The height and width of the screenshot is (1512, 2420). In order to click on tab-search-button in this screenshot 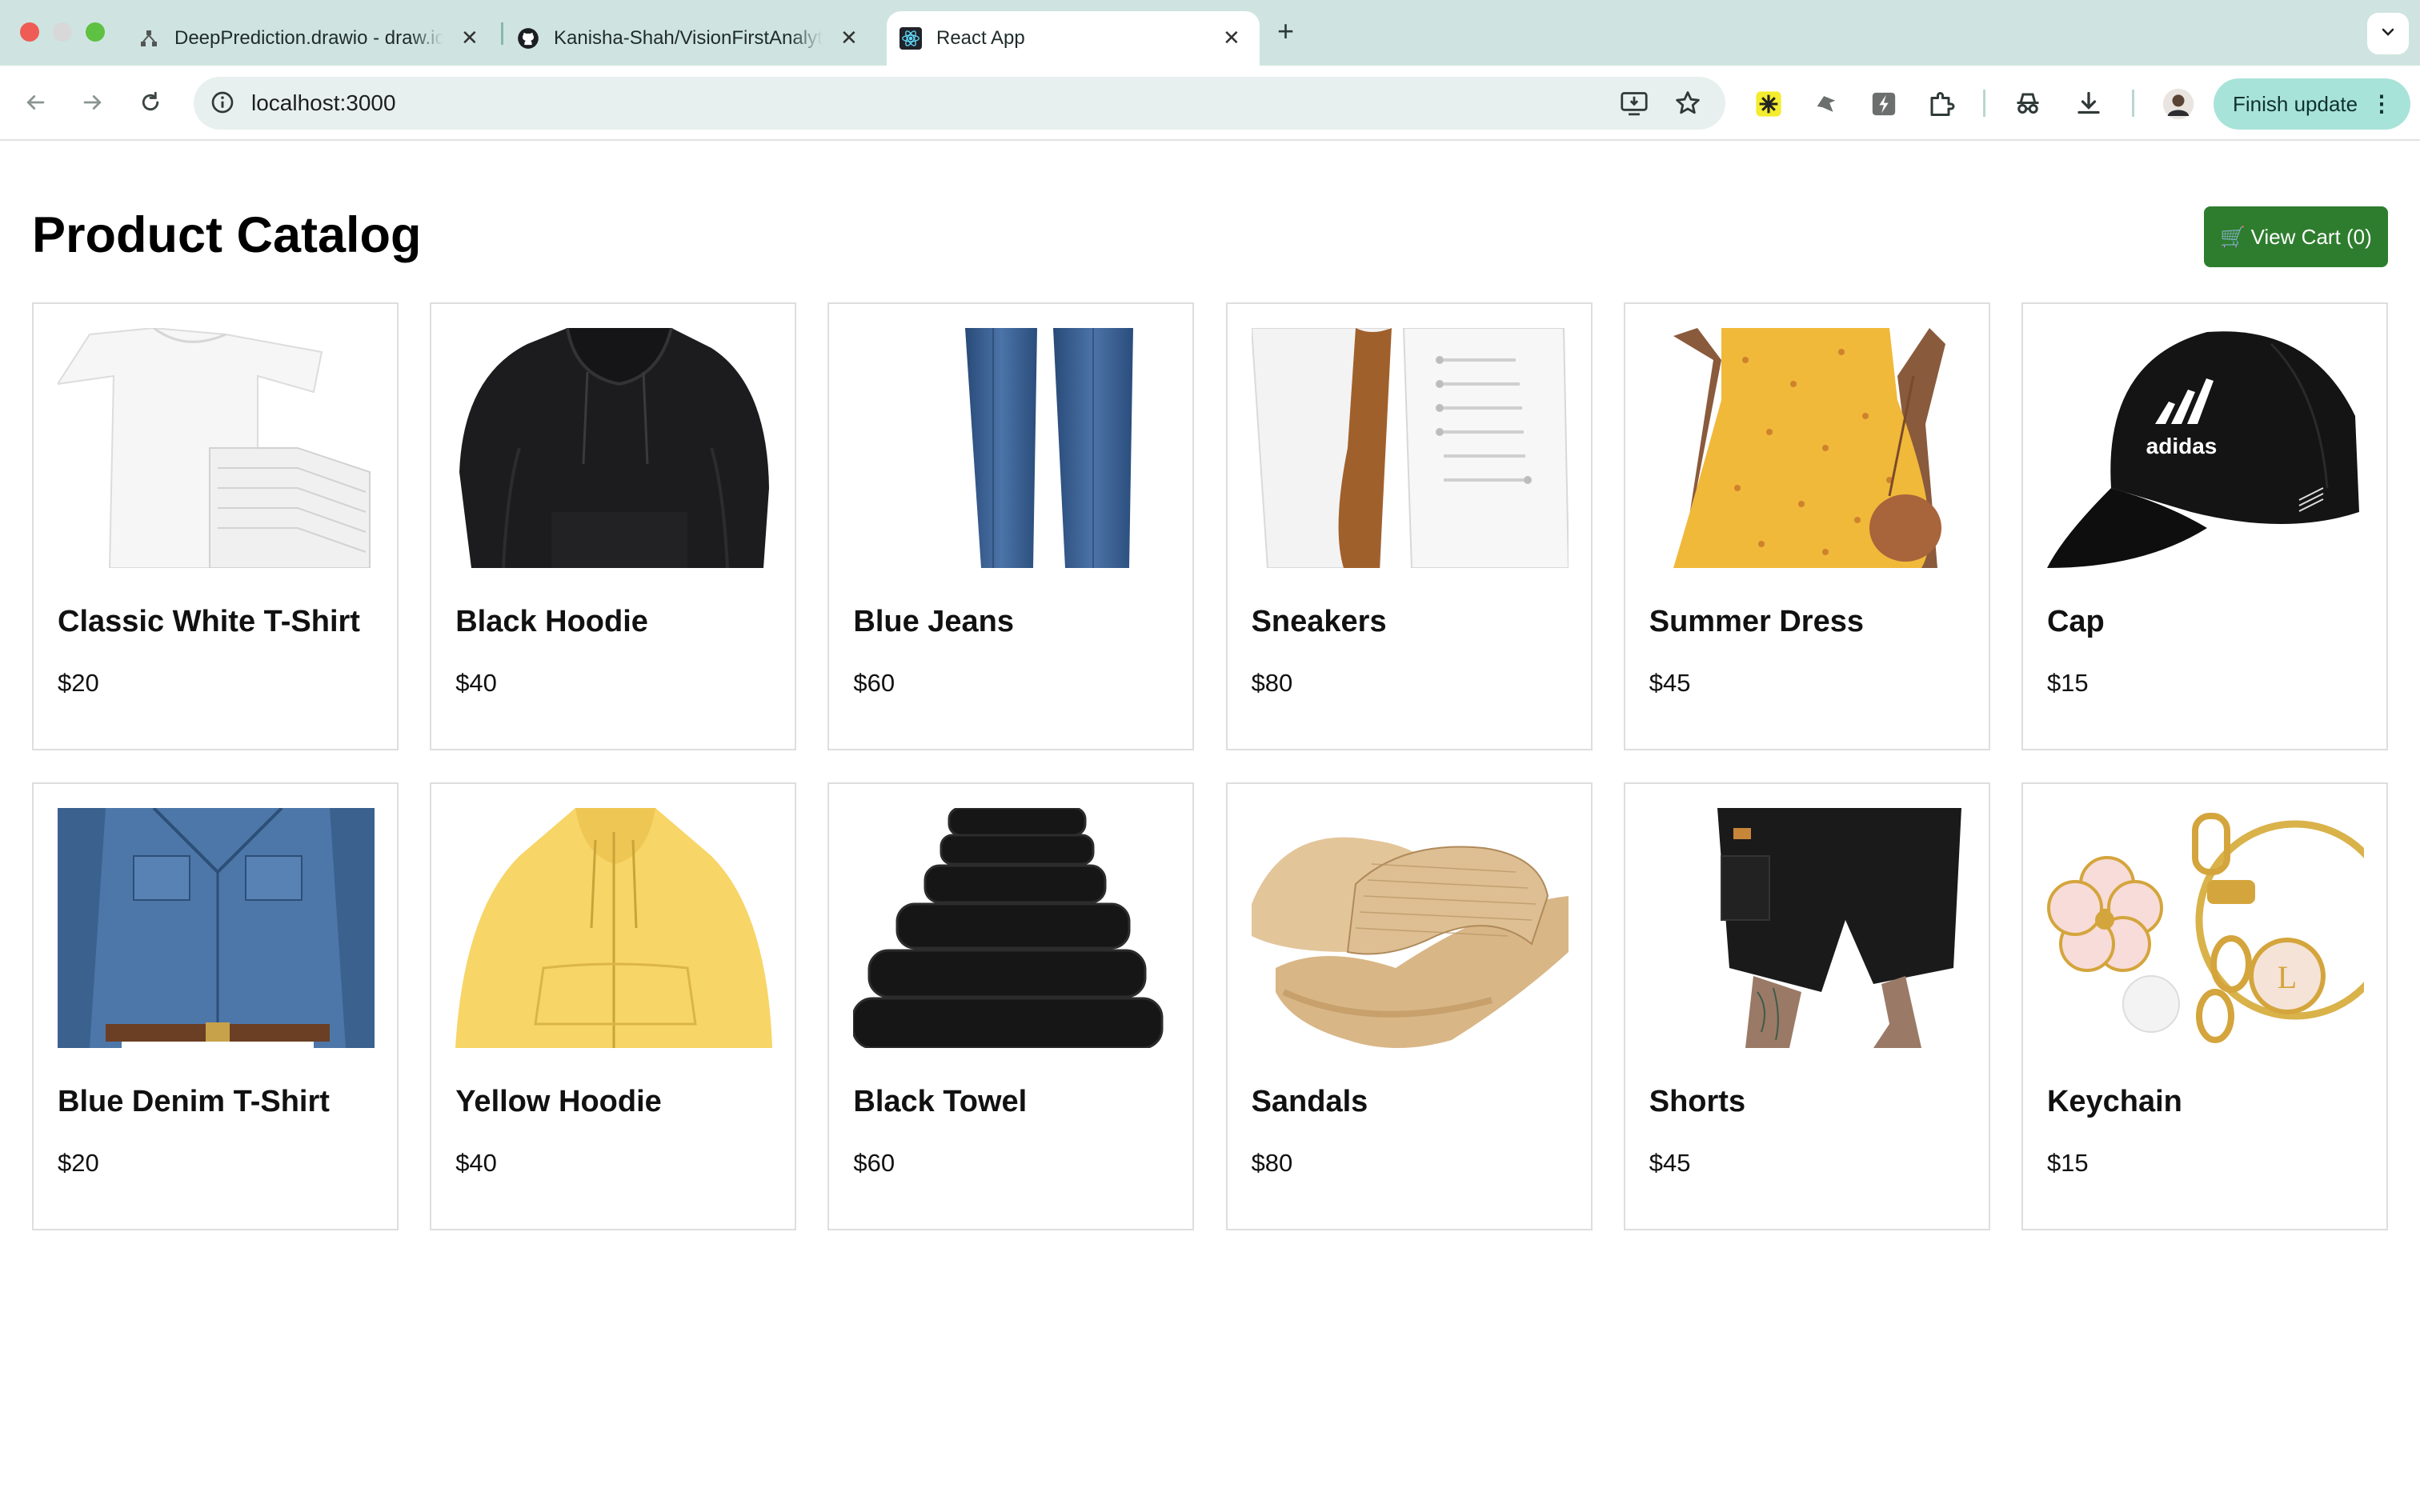, I will do `click(2388, 33)`.